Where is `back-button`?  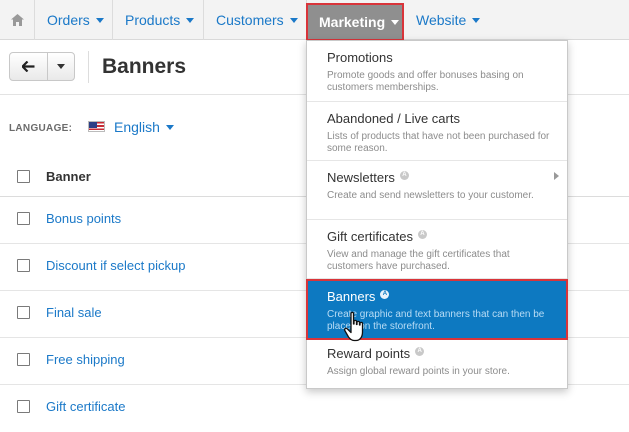 back-button is located at coordinates (29, 66).